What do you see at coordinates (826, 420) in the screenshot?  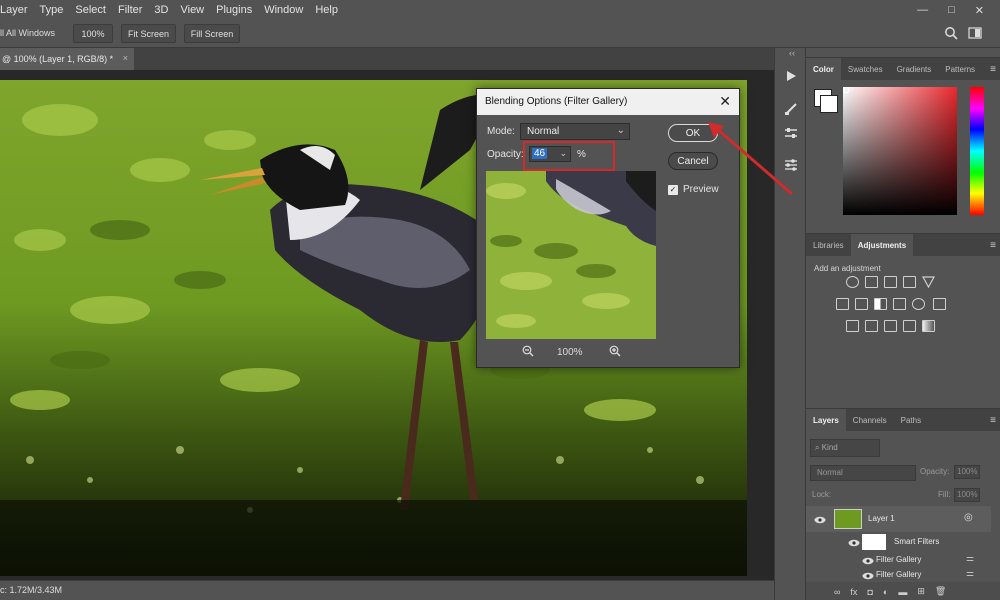 I see `tab-layers: Layers` at bounding box center [826, 420].